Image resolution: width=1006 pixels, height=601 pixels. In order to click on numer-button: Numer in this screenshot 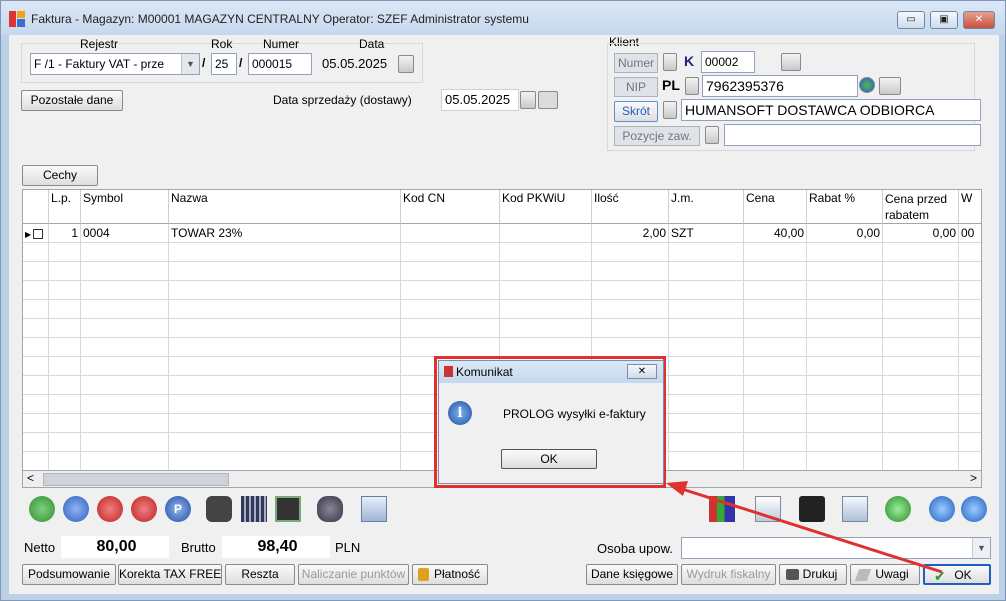, I will do `click(636, 63)`.